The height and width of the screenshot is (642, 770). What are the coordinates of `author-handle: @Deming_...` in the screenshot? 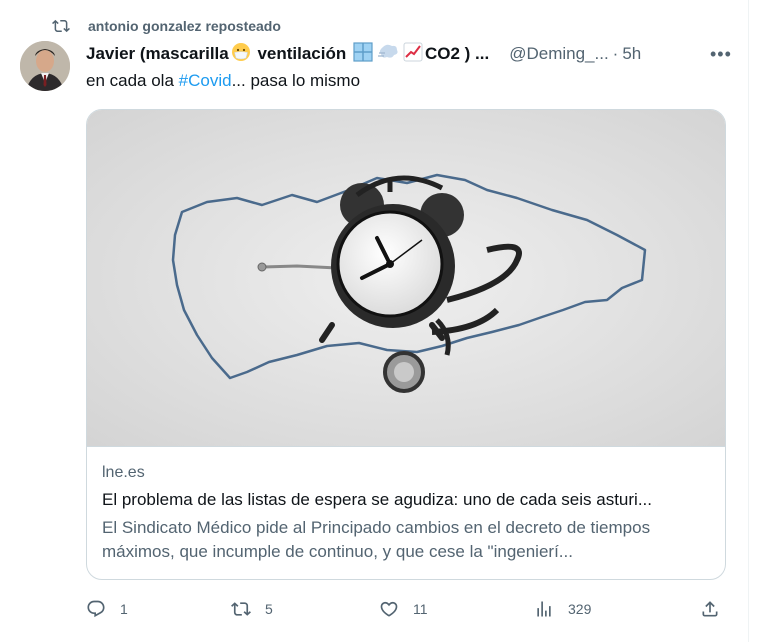 It's located at (558, 54).